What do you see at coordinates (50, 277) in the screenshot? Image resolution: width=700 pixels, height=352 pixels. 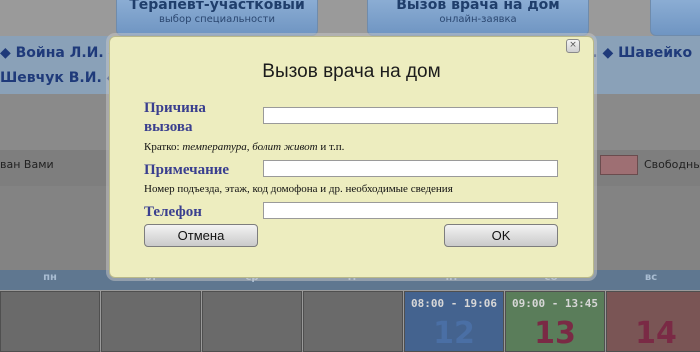 I see `weekday-label: пн` at bounding box center [50, 277].